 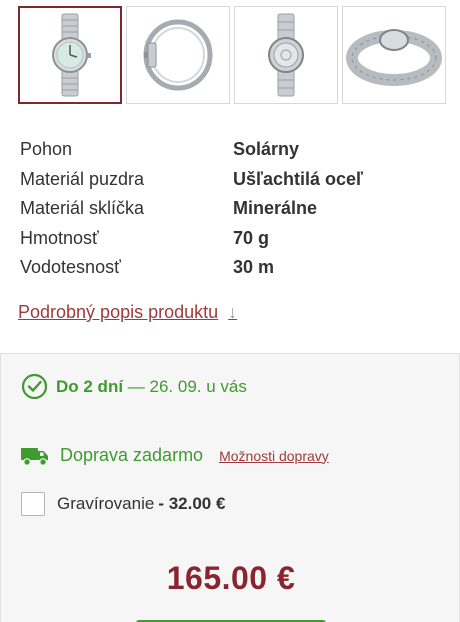 I want to click on spec-value: Ušľachtilá oceľ, so click(x=298, y=178).